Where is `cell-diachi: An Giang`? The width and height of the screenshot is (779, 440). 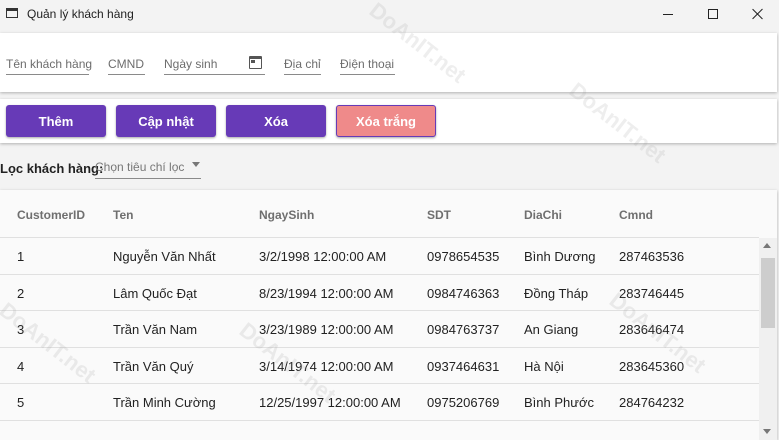
cell-diachi: An Giang is located at coordinates (551, 329).